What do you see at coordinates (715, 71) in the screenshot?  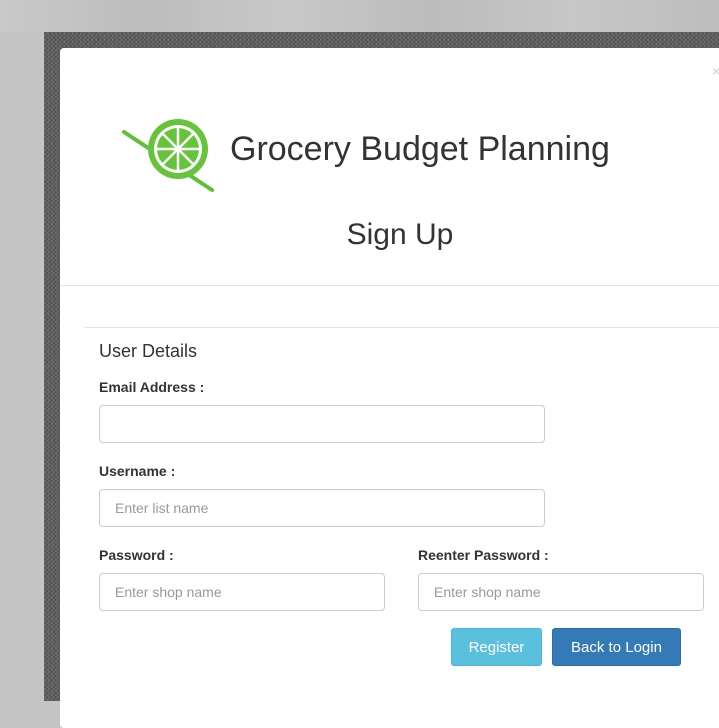 I see `close-icon: ×` at bounding box center [715, 71].